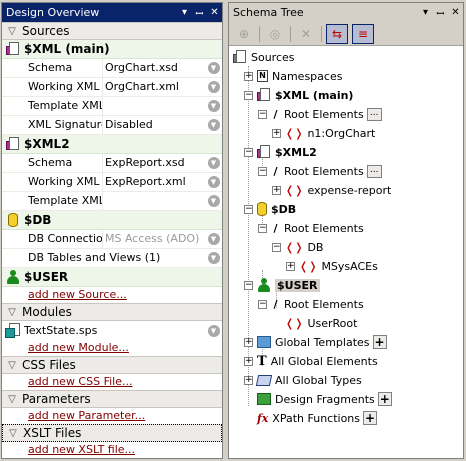 The height and width of the screenshot is (461, 466). What do you see at coordinates (112, 399) in the screenshot?
I see `section-parameters: ▽ Parameters` at bounding box center [112, 399].